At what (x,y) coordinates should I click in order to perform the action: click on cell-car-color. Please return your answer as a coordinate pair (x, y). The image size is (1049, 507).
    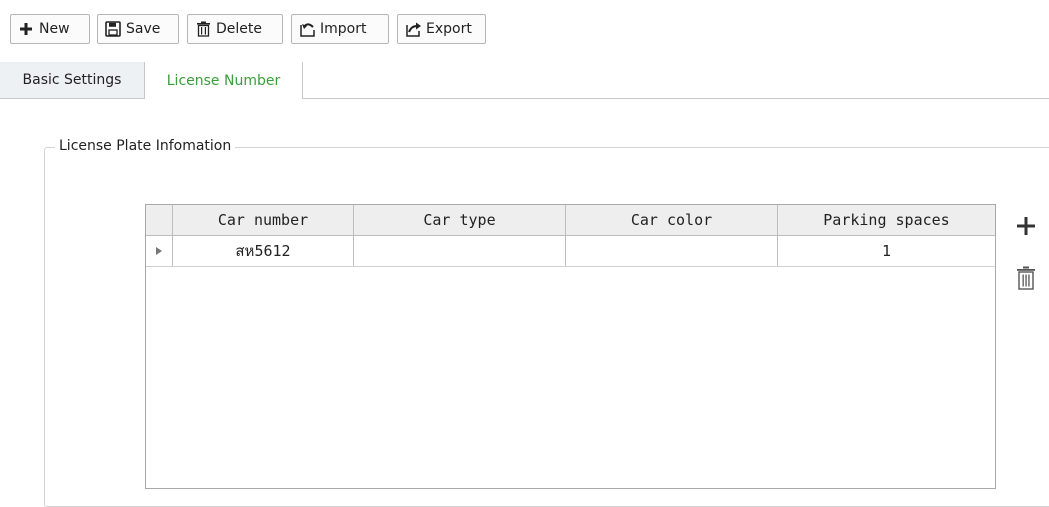
    Looking at the image, I should click on (672, 251).